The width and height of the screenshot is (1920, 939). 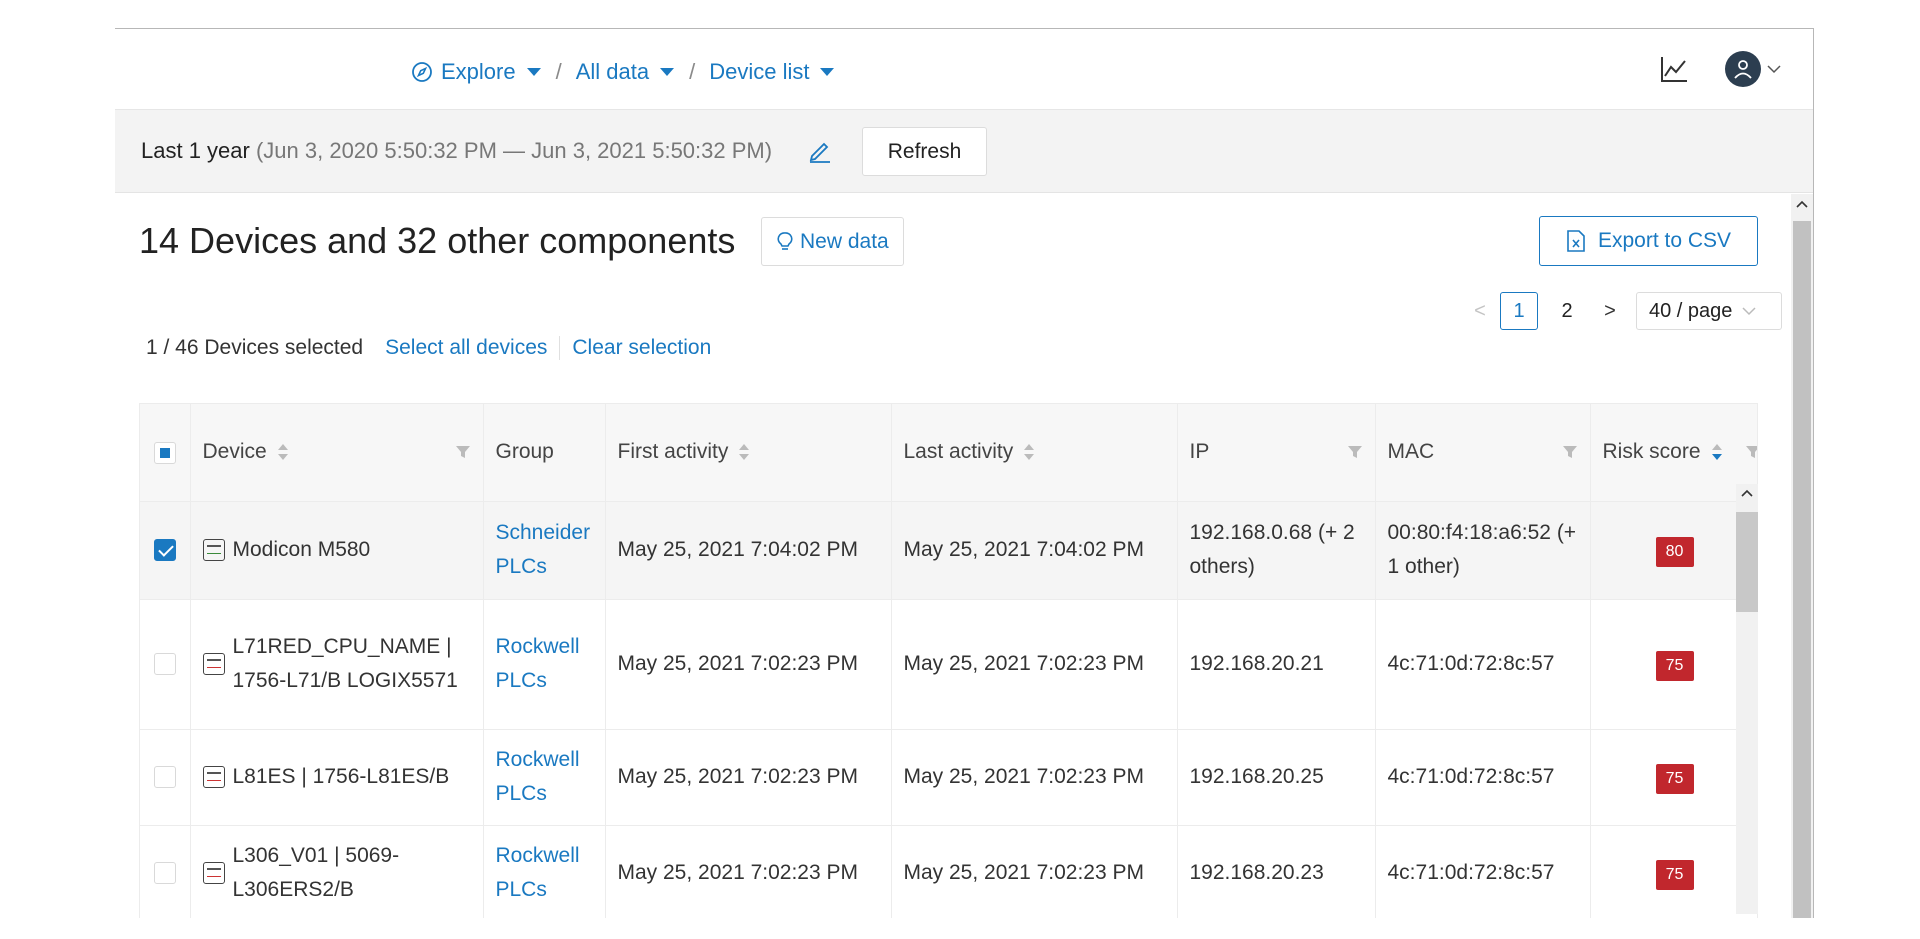 I want to click on file-excel-icon, so click(x=1576, y=241).